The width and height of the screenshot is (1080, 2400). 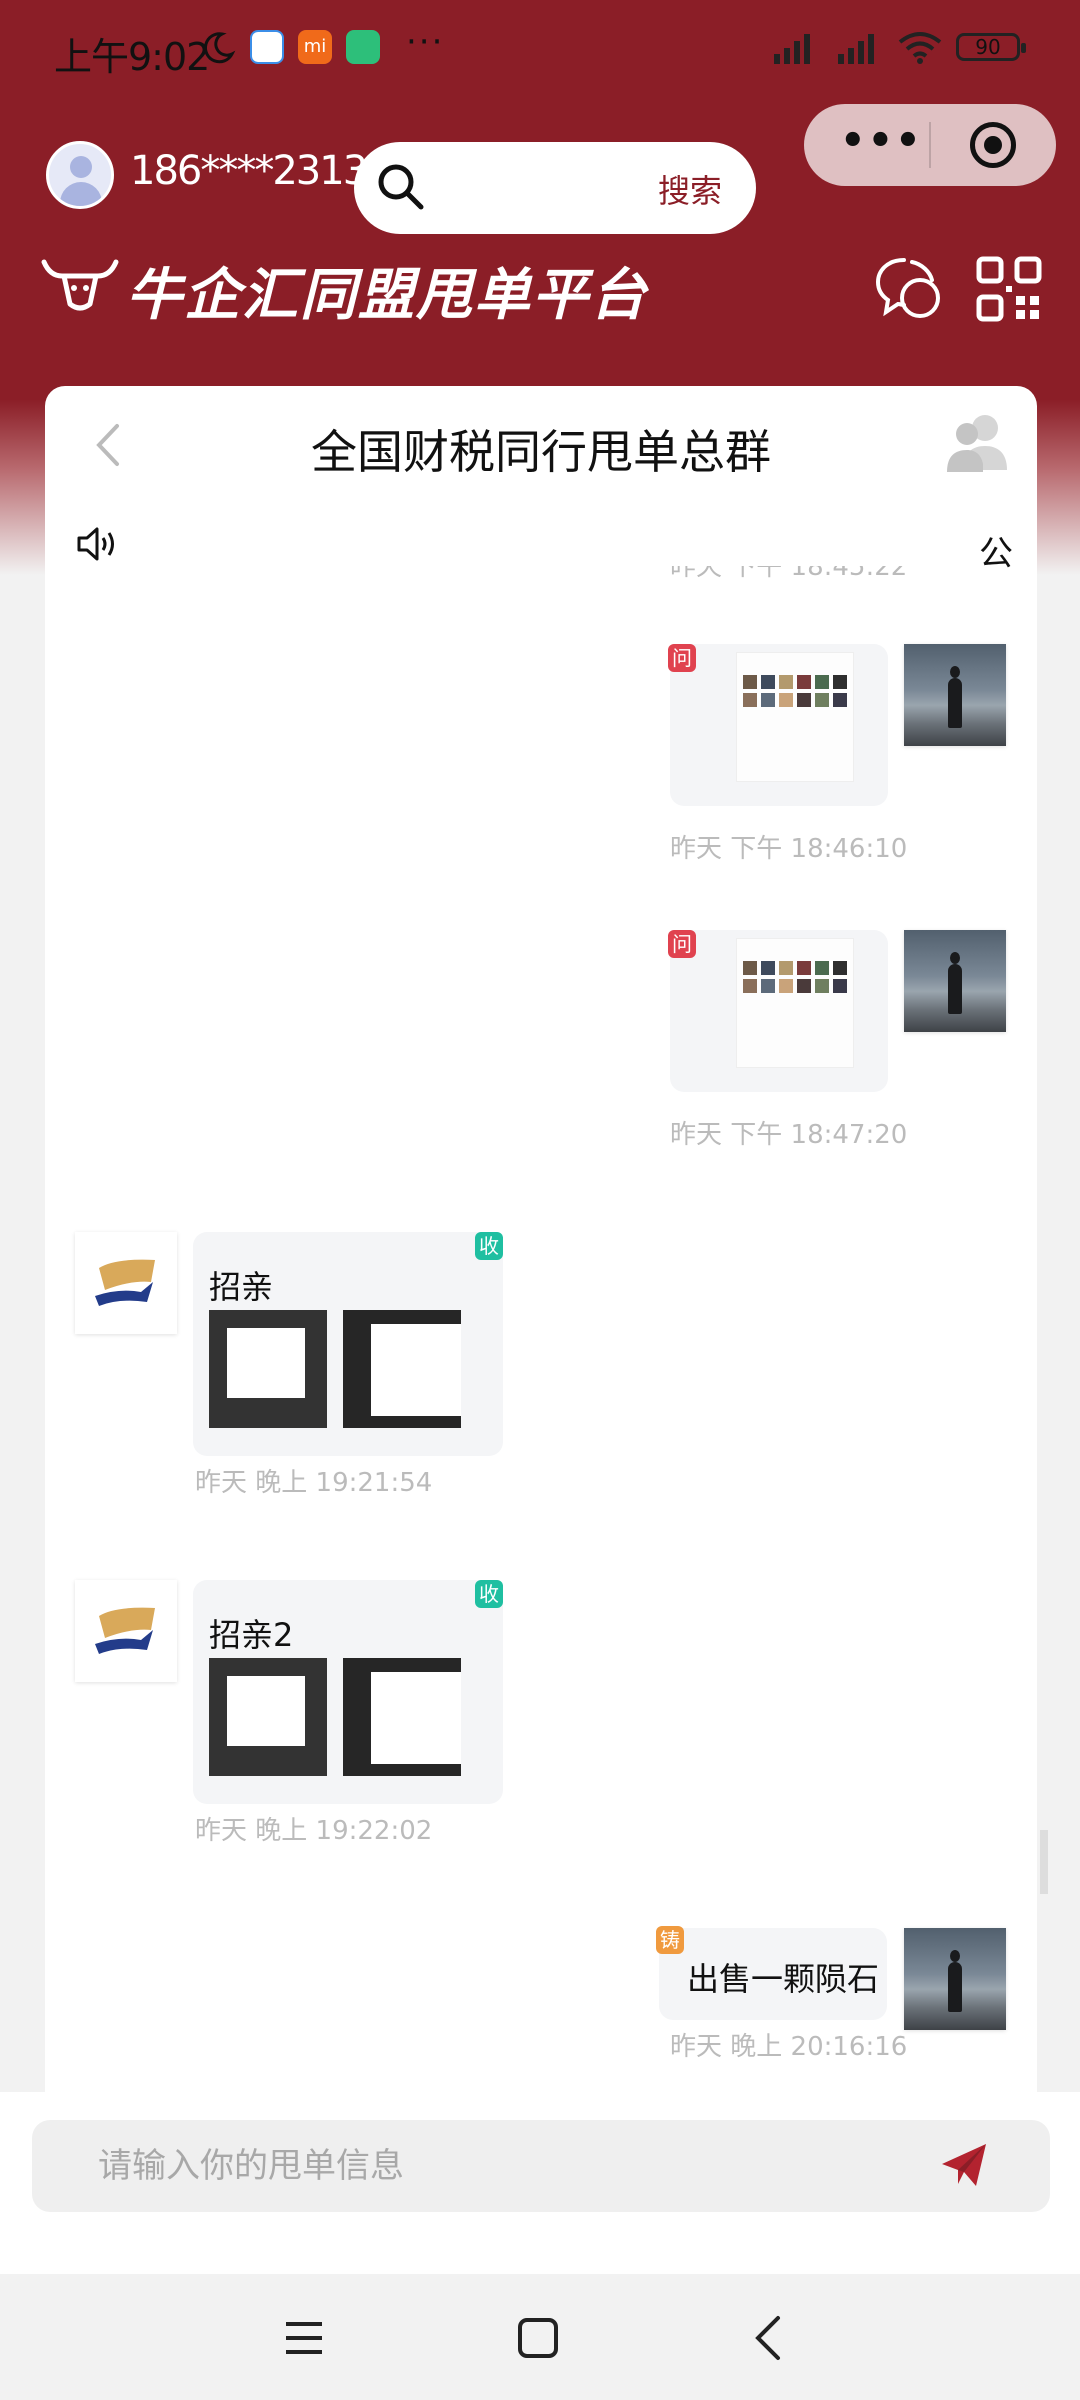 I want to click on battery-indicator: 90, so click(x=991, y=47).